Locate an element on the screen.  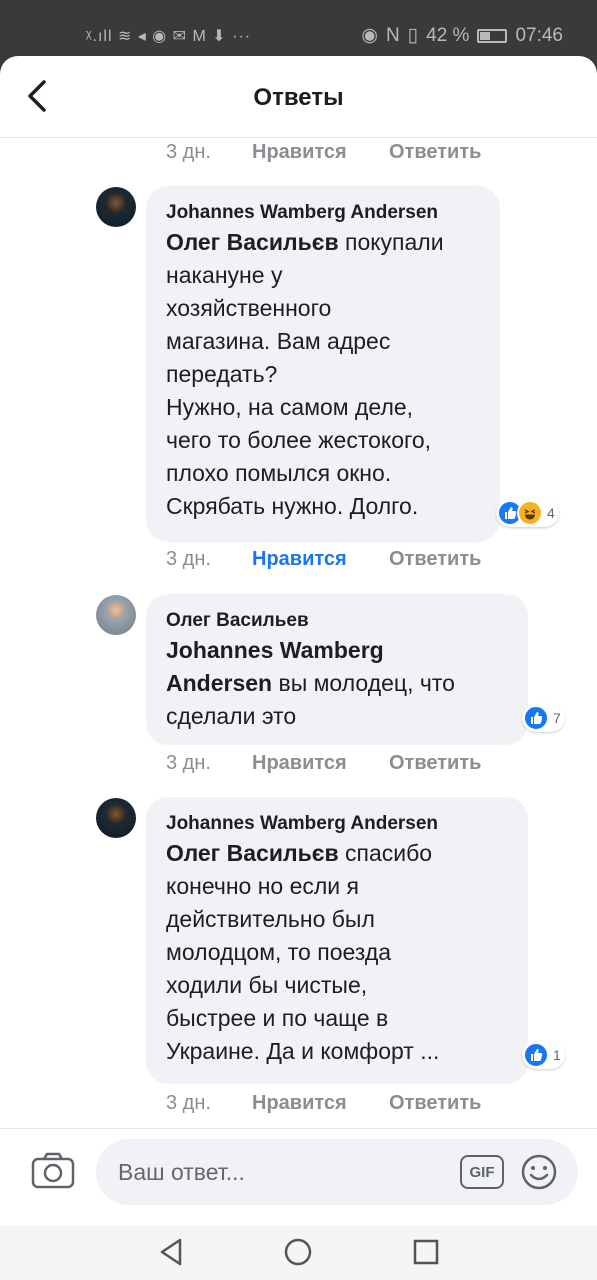
eye-icon: ◉ is located at coordinates (369, 35).